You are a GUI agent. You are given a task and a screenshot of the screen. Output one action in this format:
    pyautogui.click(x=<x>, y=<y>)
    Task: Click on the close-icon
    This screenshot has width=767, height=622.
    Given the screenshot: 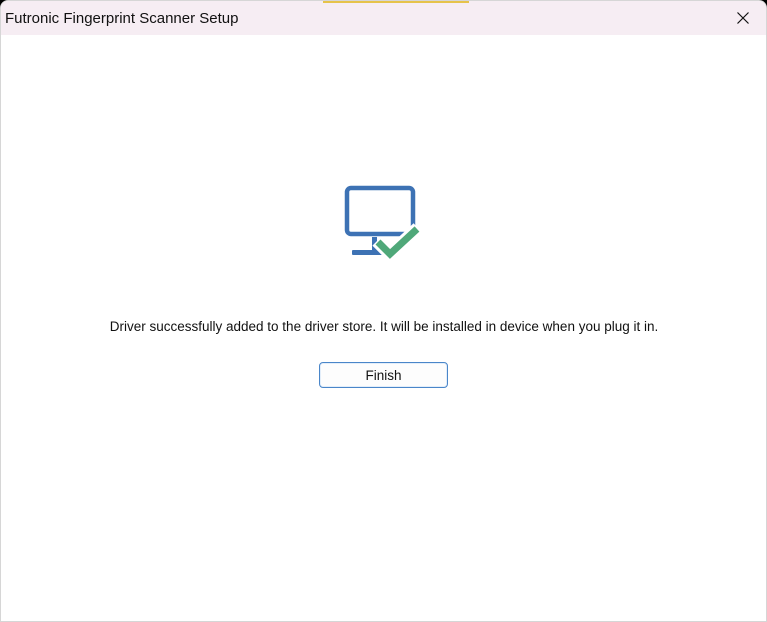 What is the action you would take?
    pyautogui.click(x=743, y=18)
    